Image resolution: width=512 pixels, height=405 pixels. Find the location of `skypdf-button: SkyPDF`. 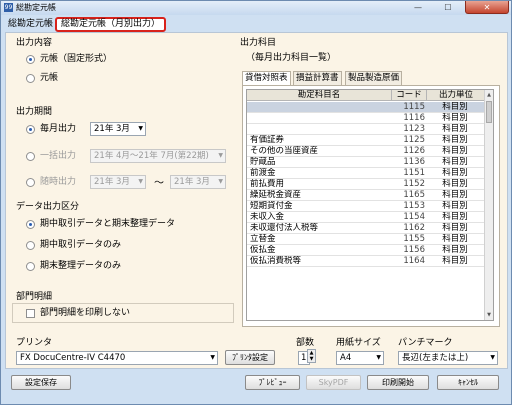

skypdf-button: SkyPDF is located at coordinates (333, 382).